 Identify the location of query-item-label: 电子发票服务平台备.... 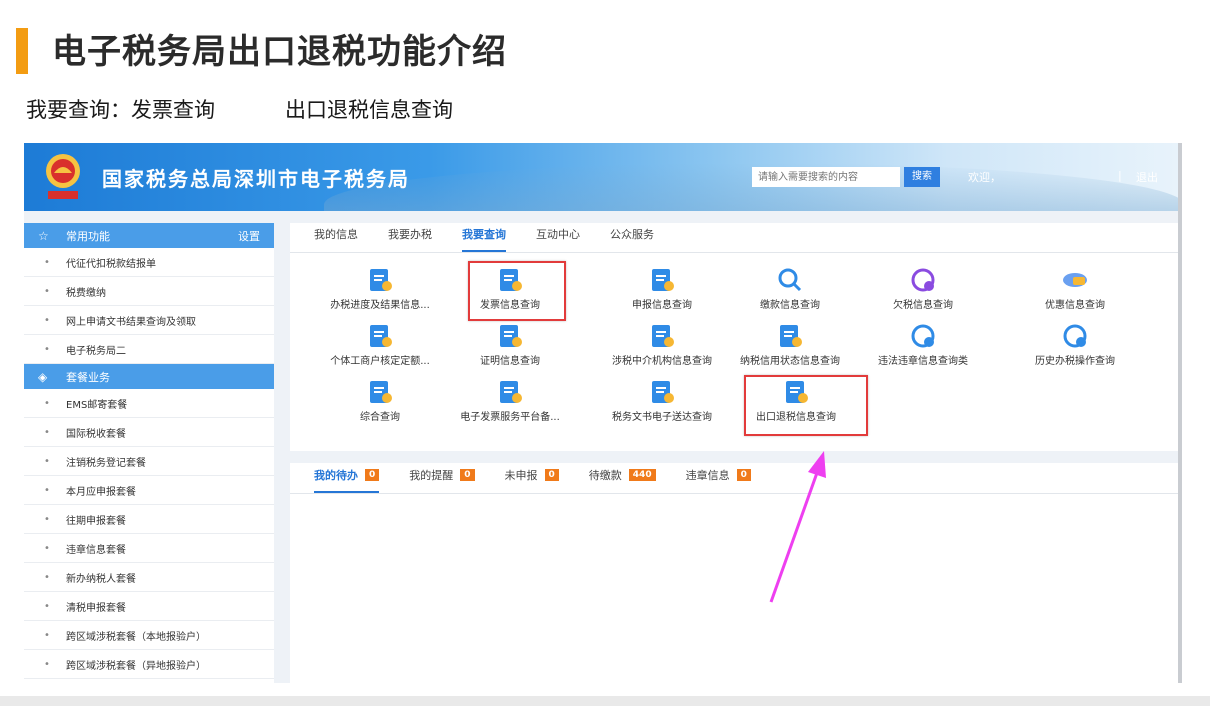
(510, 417).